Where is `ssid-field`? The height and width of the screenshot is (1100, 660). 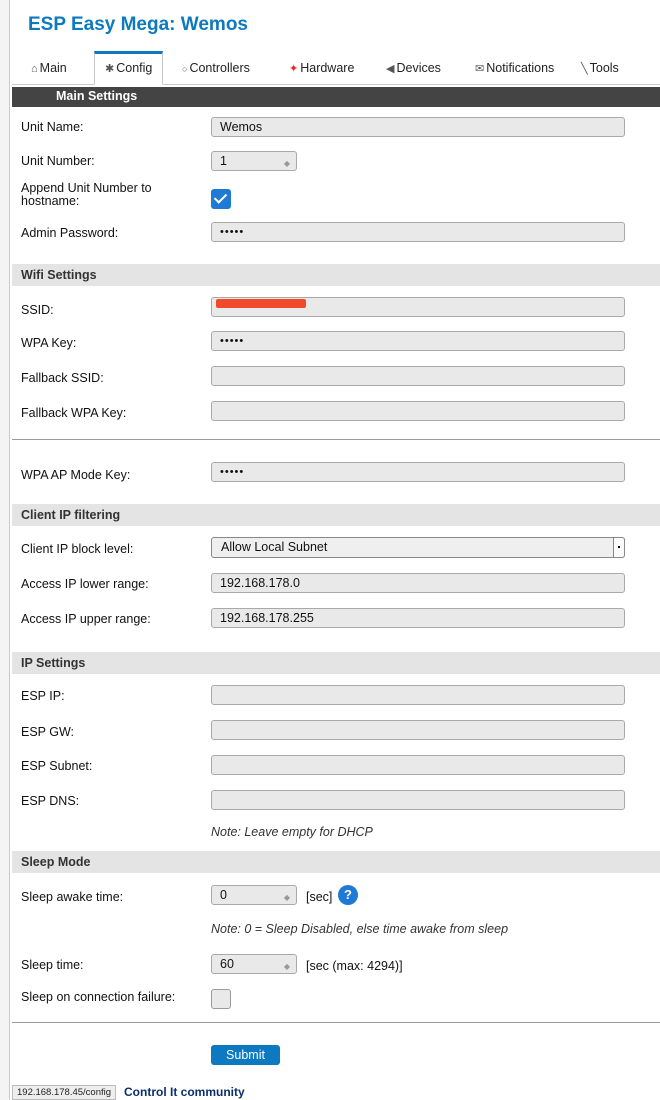 ssid-field is located at coordinates (418, 307).